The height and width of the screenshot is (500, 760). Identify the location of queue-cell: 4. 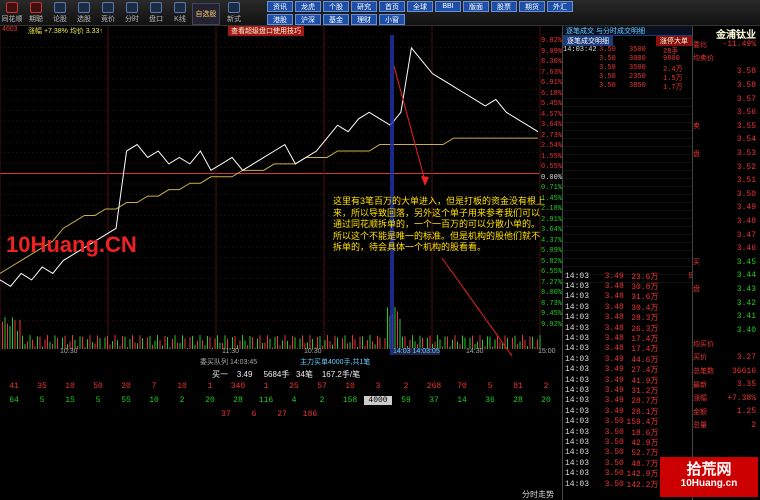
(294, 400).